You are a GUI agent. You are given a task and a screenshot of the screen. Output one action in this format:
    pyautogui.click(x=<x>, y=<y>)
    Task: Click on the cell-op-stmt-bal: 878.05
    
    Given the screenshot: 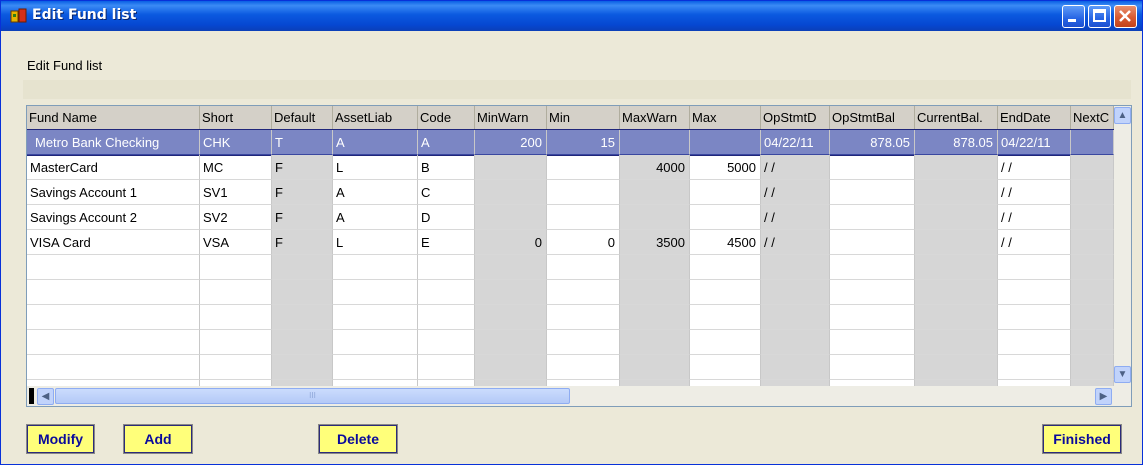 What is the action you would take?
    pyautogui.click(x=872, y=142)
    